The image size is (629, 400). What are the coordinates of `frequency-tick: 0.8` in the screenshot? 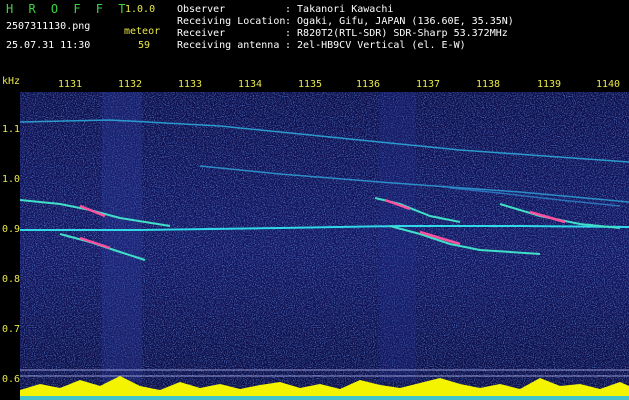 It's located at (11, 279).